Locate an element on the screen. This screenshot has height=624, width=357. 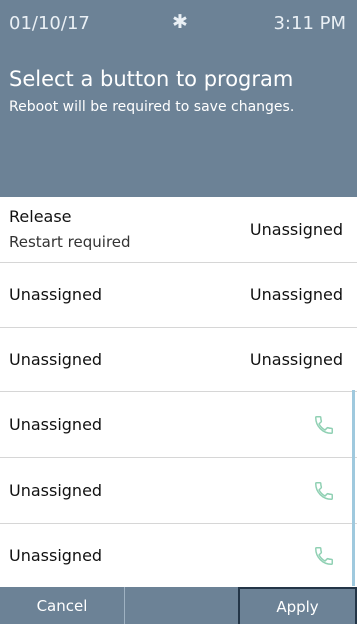
page-subtitle: Reboot will be required to save changes. is located at coordinates (152, 107).